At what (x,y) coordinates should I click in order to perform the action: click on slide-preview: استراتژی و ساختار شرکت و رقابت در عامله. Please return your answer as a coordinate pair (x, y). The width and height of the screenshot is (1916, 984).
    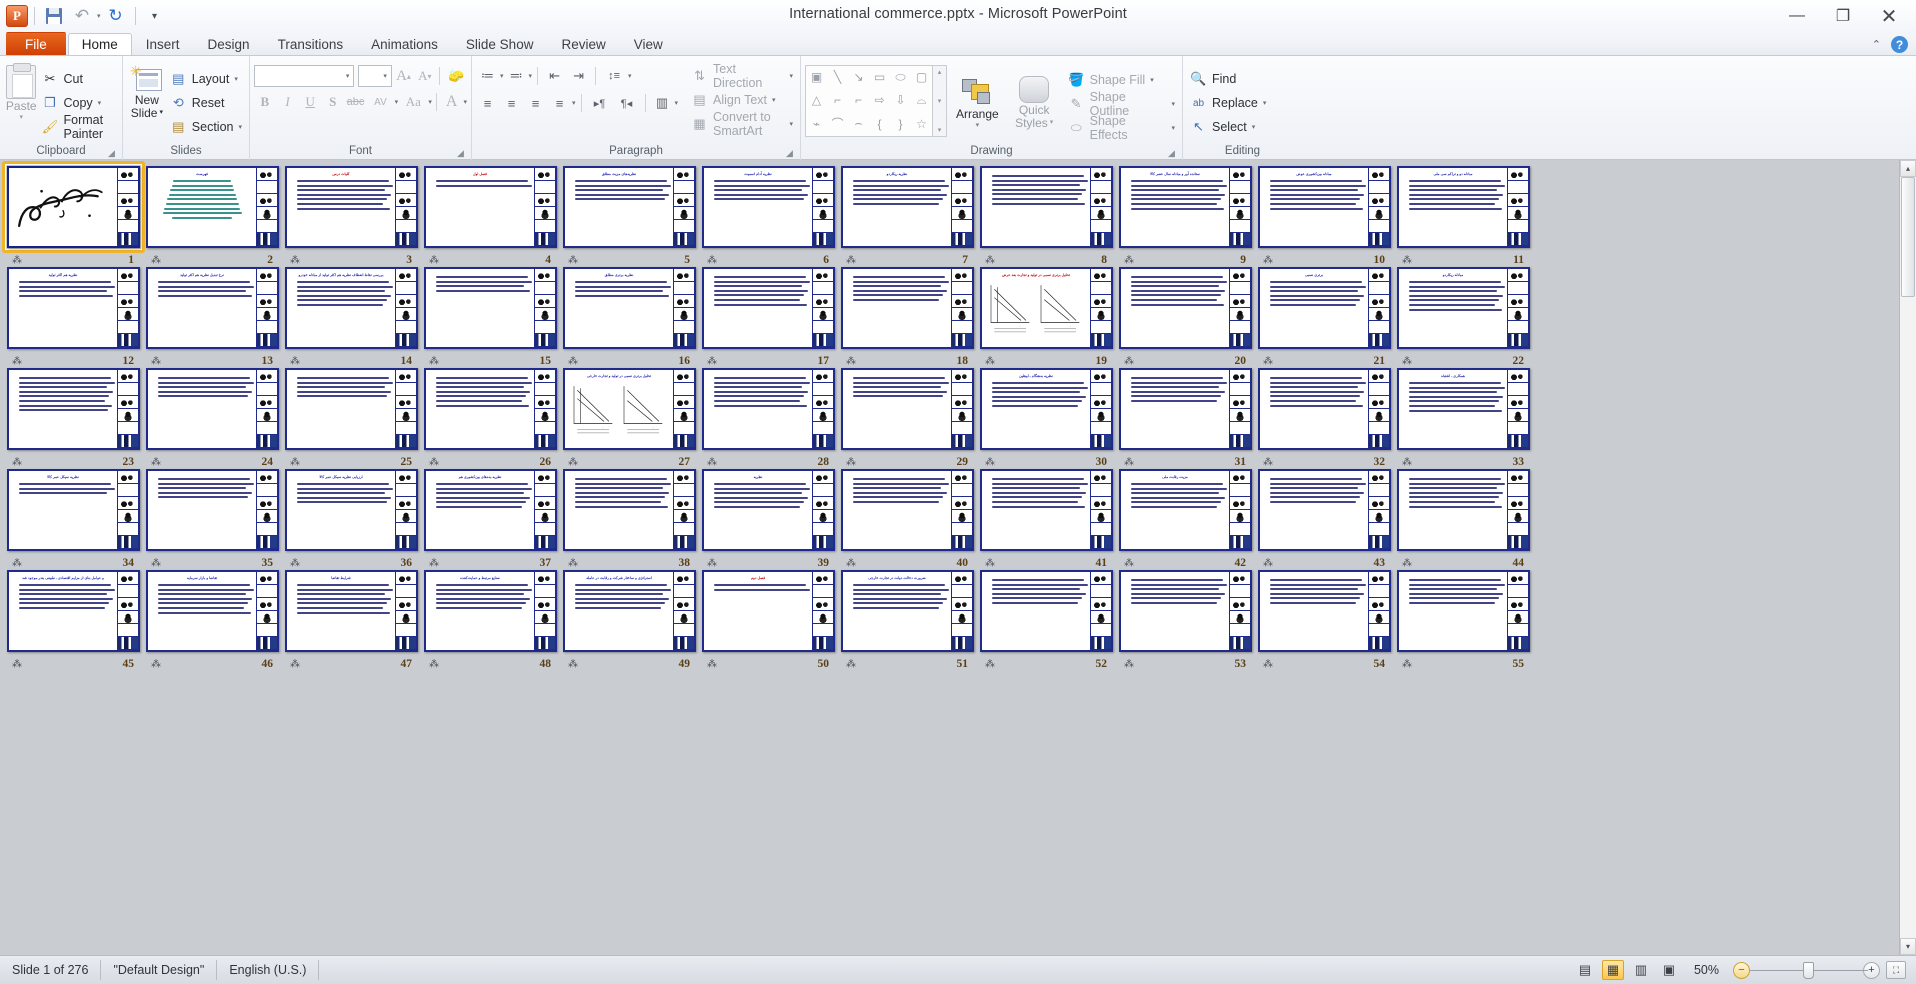
    Looking at the image, I should click on (629, 611).